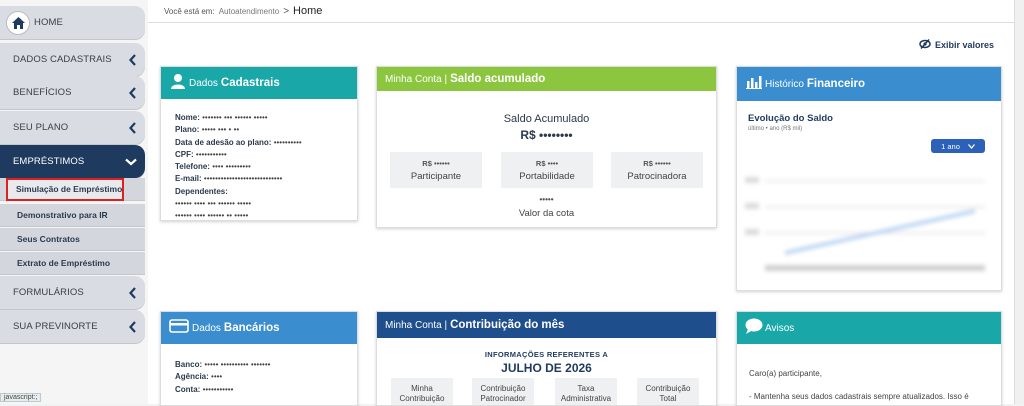 This screenshot has width=1024, height=406. What do you see at coordinates (62, 59) in the screenshot?
I see `sidebar-item-label: DADOS CADASTRAIS` at bounding box center [62, 59].